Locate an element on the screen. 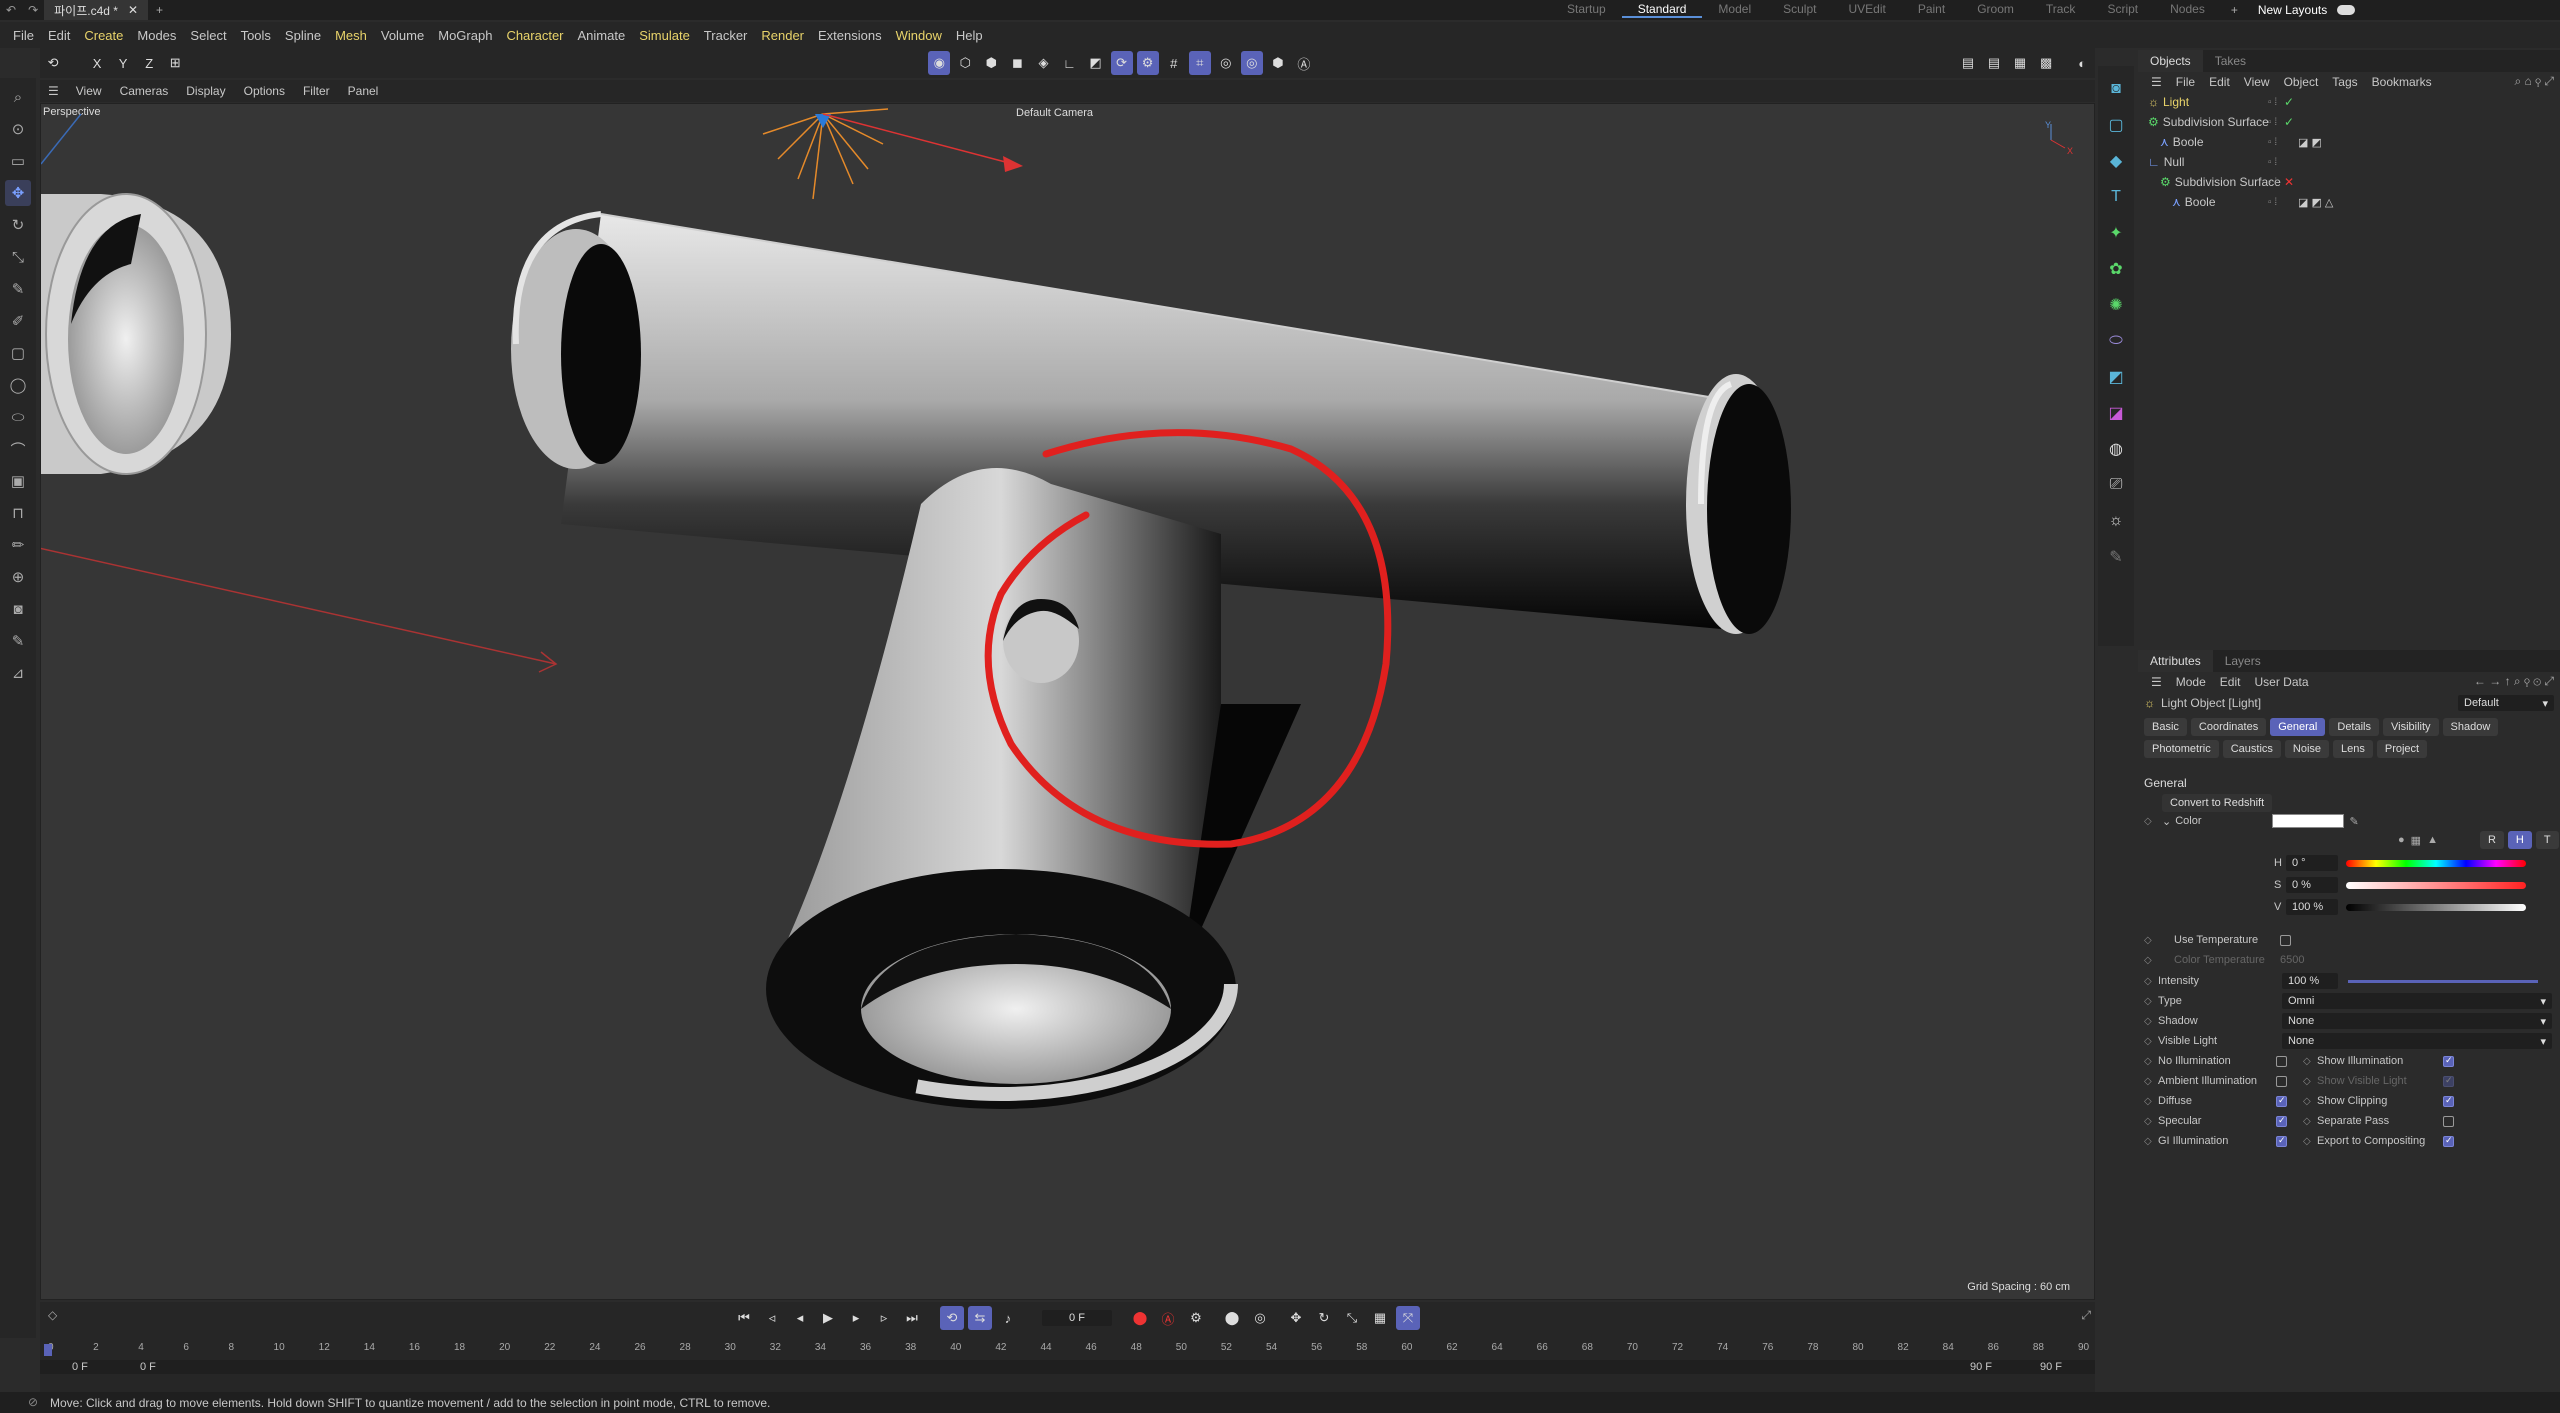  frame-range-bar: 0 F 0 F 90 F 90 F is located at coordinates (1067, 1367).